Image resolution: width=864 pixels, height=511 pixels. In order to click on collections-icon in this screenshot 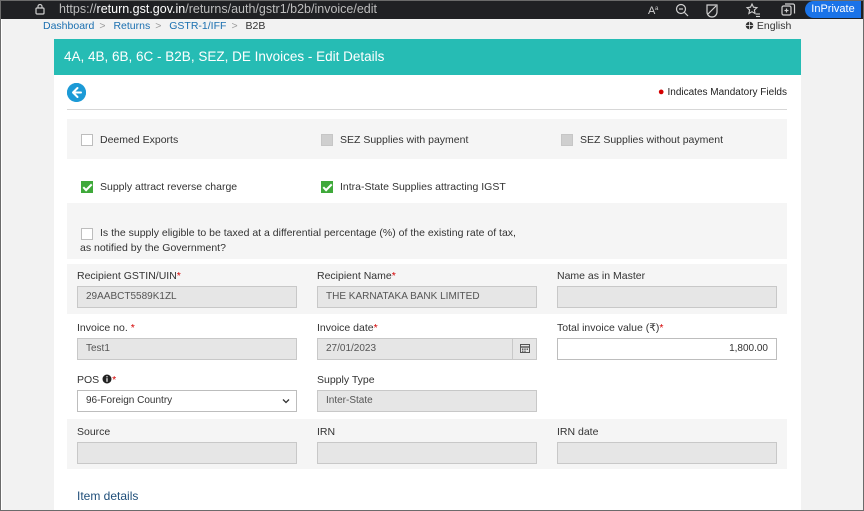, I will do `click(788, 10)`.